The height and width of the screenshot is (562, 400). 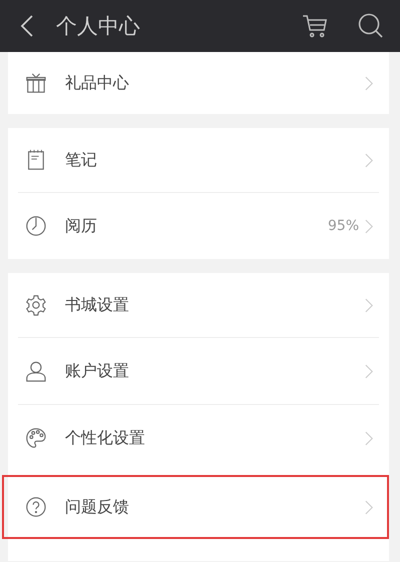 What do you see at coordinates (97, 507) in the screenshot?
I see `item-label: 问题反馈` at bounding box center [97, 507].